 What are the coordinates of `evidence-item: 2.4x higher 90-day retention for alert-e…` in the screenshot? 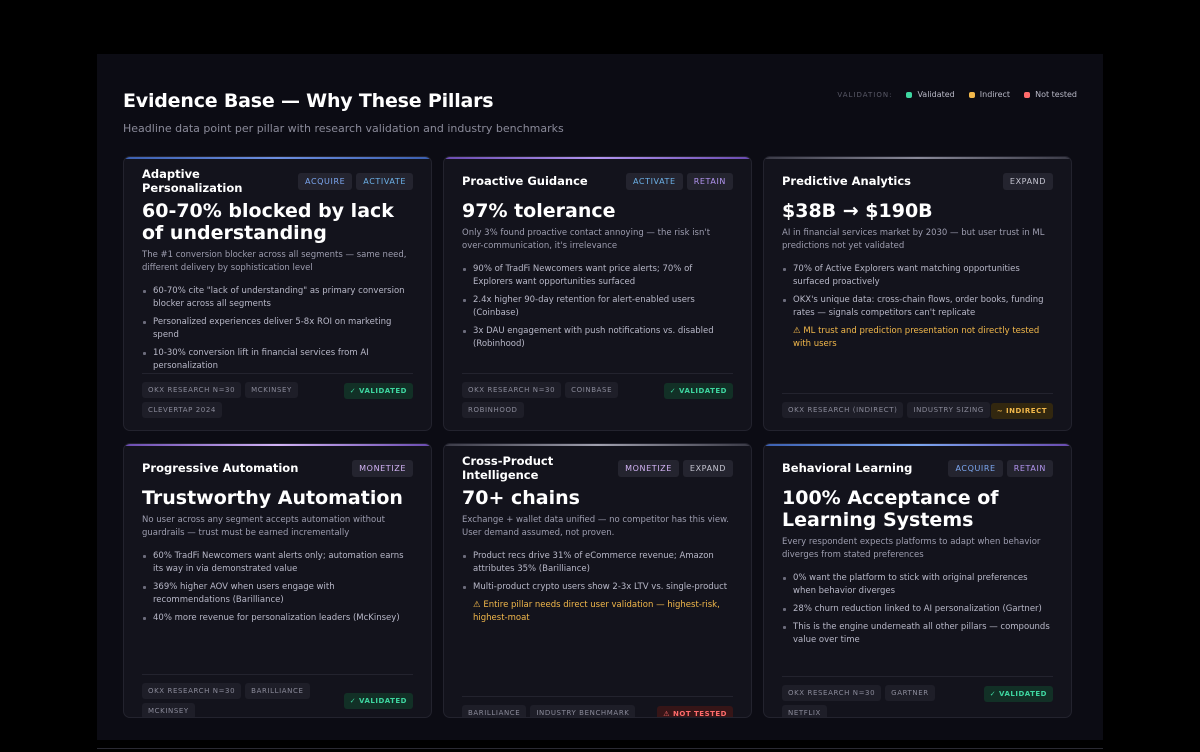 It's located at (597, 307).